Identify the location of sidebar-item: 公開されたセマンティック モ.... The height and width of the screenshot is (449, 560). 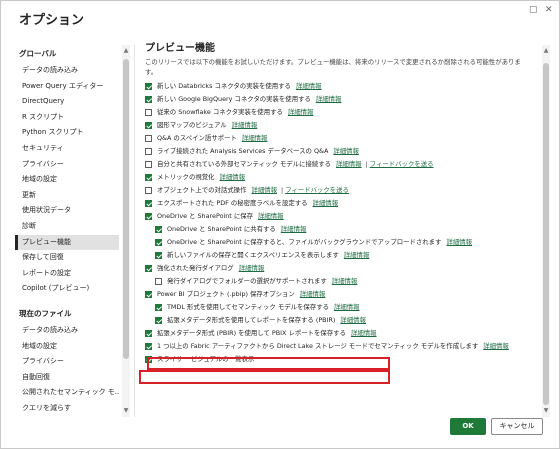
(67, 393).